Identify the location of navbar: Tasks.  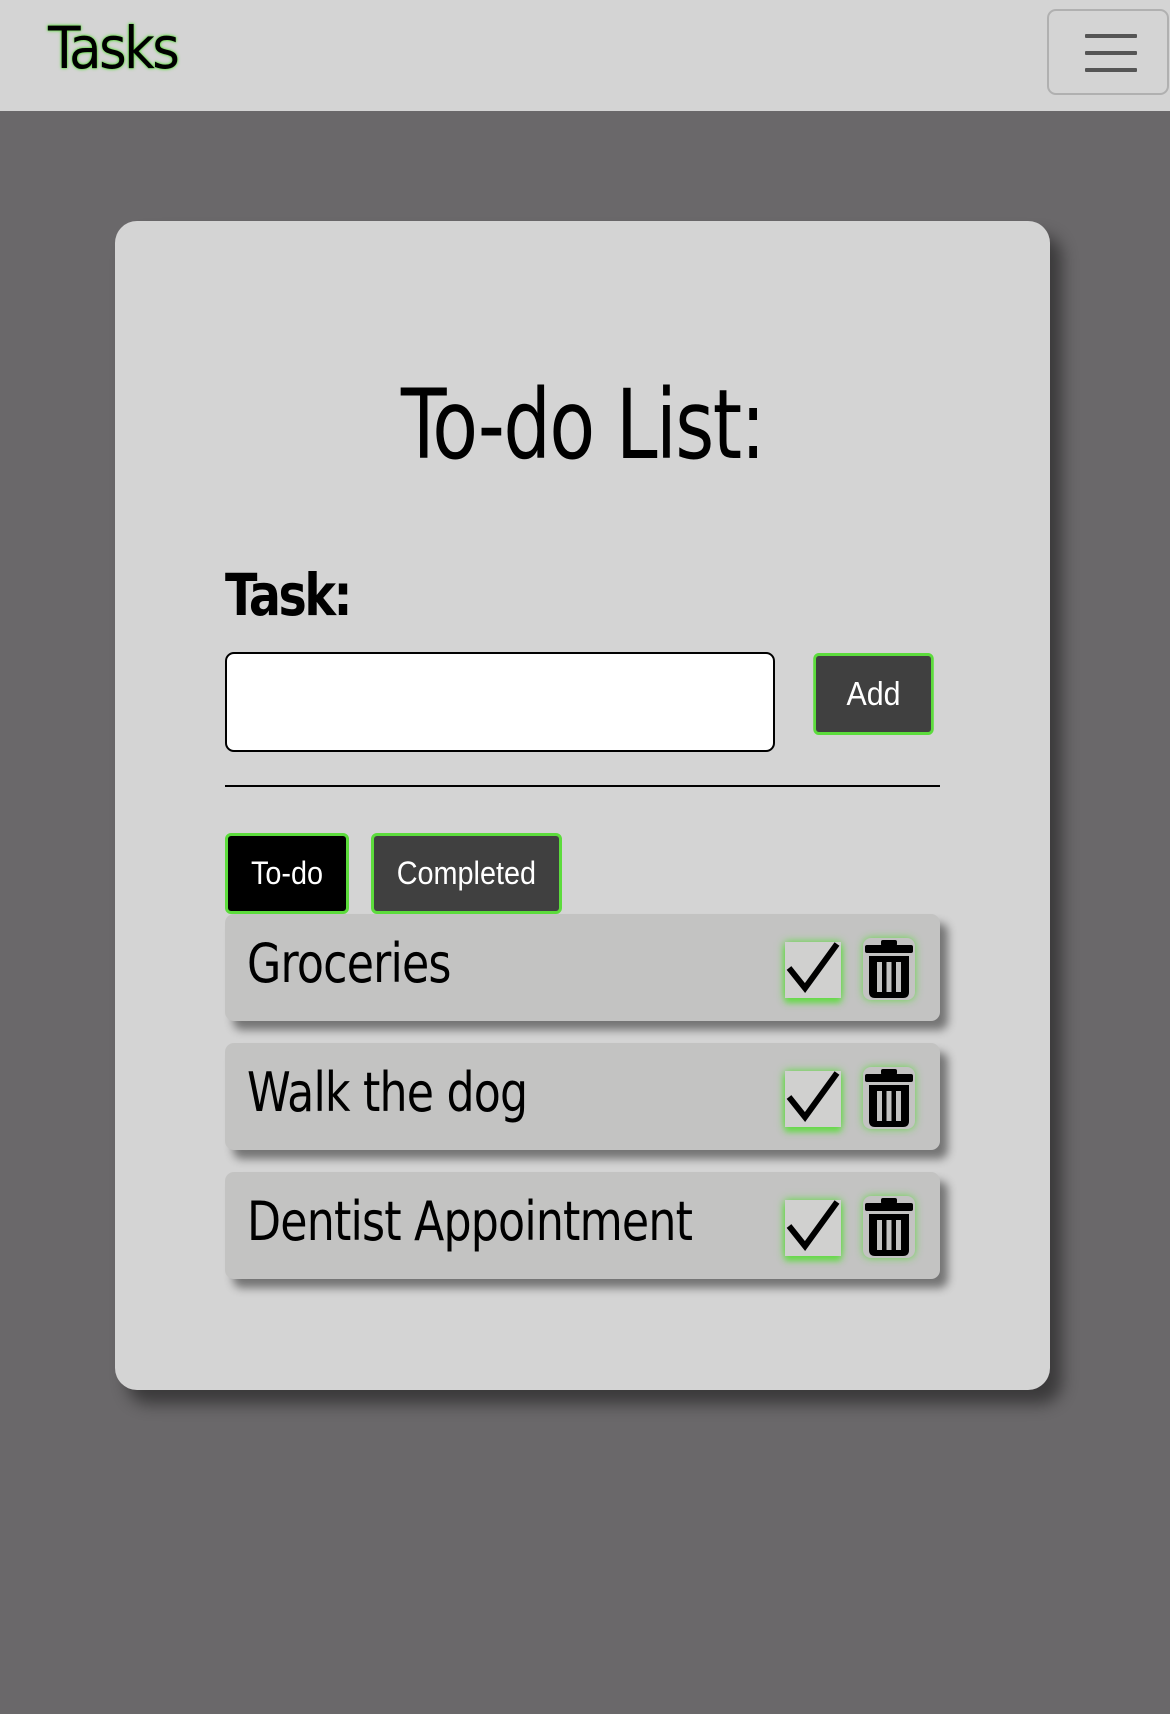
(585, 55).